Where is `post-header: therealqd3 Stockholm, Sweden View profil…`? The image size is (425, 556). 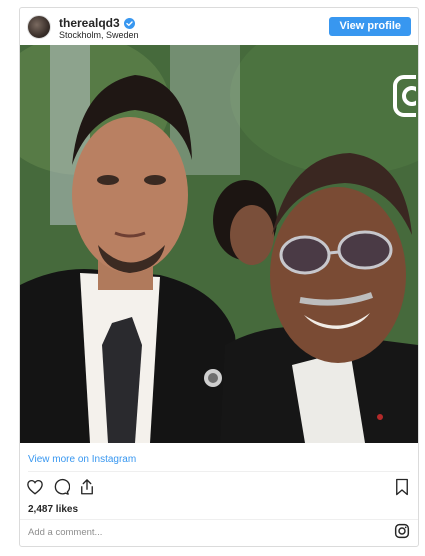 post-header: therealqd3 Stockholm, Sweden View profil… is located at coordinates (219, 26).